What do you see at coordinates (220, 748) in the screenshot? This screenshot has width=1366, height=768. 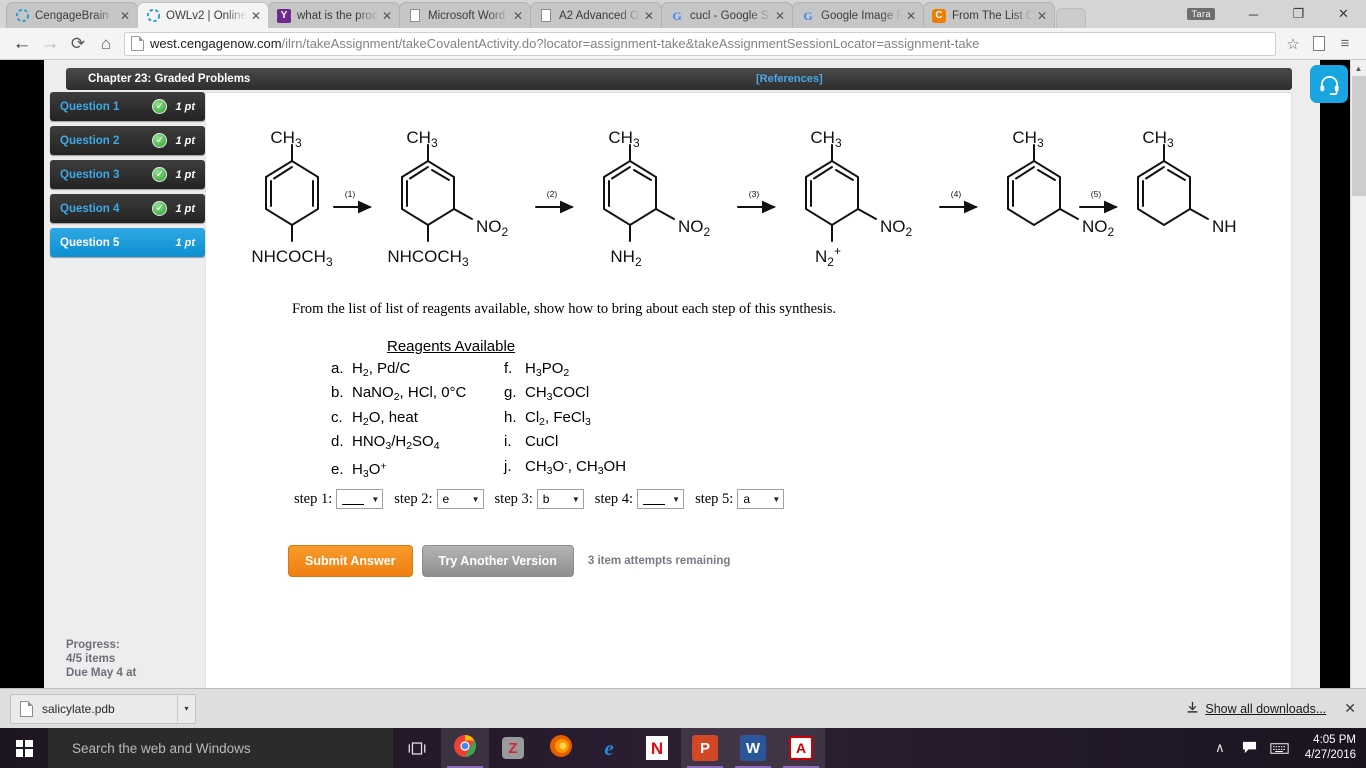 I see `windows-search-box: Search the web and Windows` at bounding box center [220, 748].